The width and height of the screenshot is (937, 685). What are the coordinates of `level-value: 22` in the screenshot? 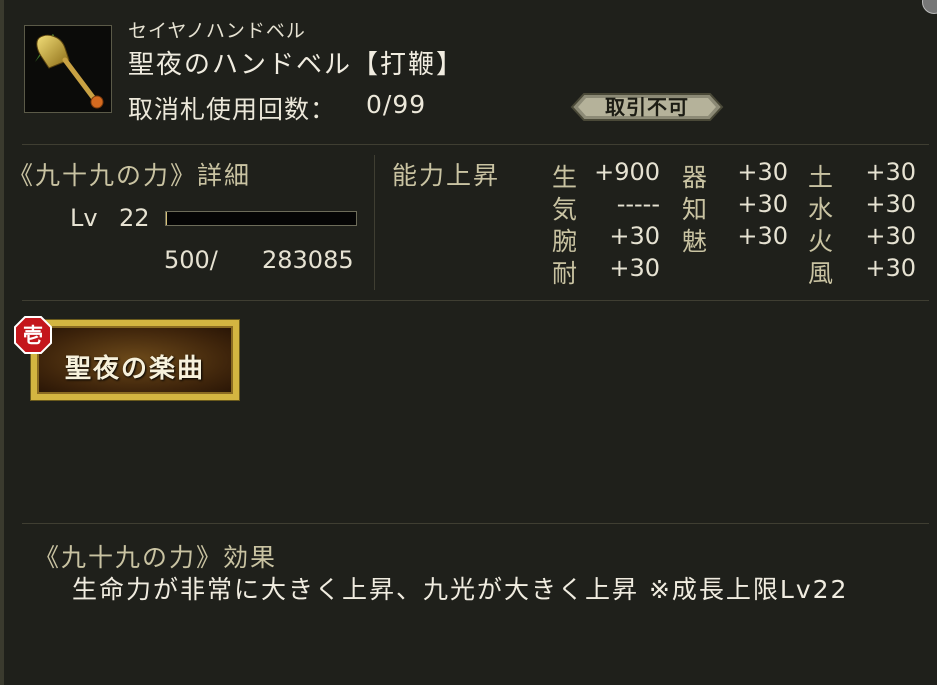 It's located at (134, 218).